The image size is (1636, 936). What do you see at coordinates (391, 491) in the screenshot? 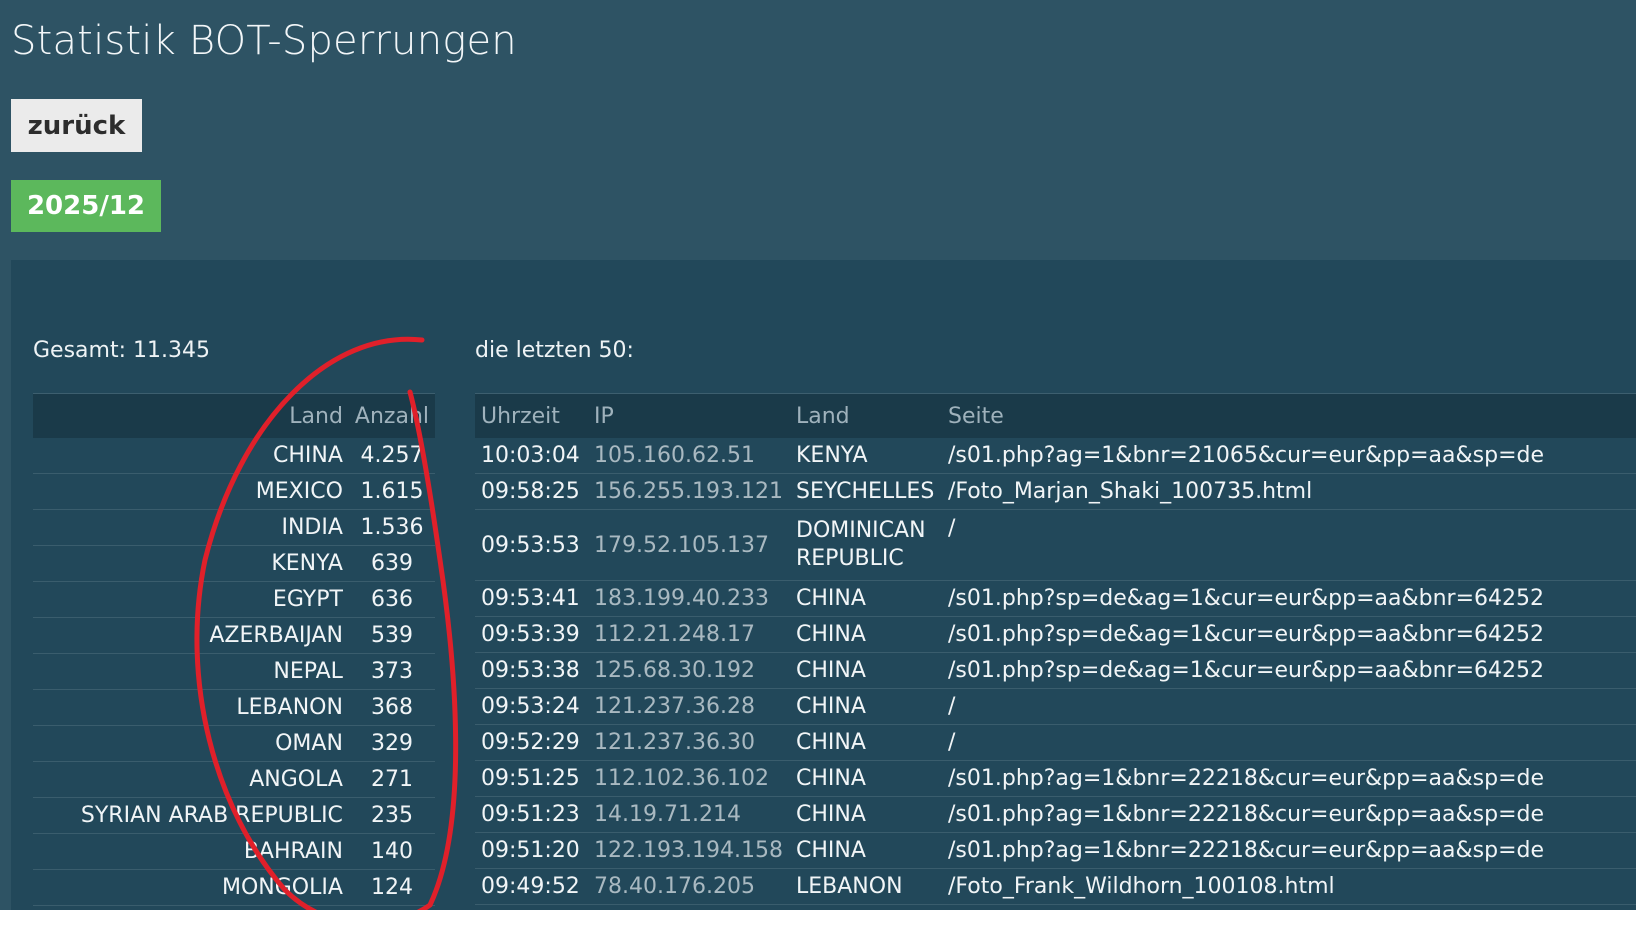
I see `country-count: 1.615` at bounding box center [391, 491].